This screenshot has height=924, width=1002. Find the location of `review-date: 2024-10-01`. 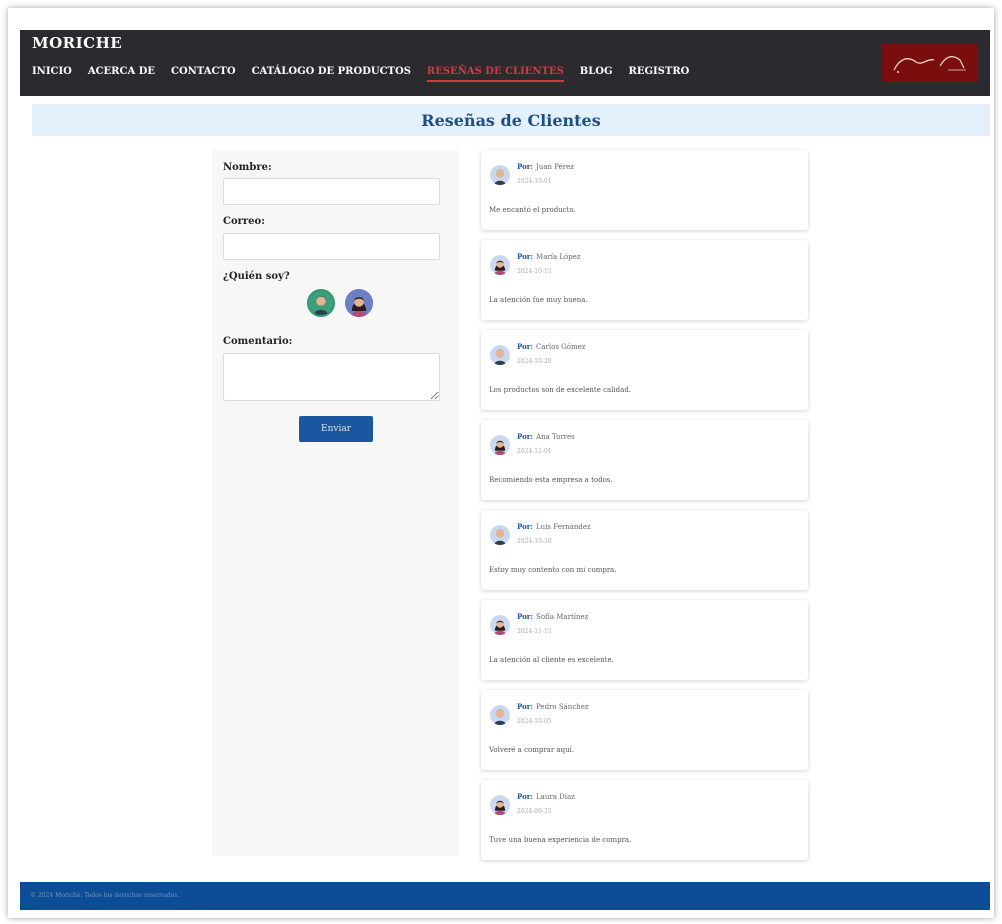

review-date: 2024-10-01 is located at coordinates (534, 181).